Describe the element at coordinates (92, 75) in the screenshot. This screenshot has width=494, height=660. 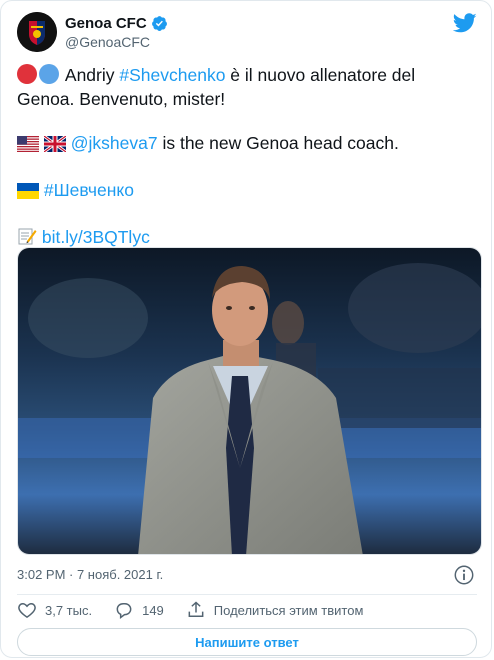
I see `tweet-text-segment: Andriy` at that location.